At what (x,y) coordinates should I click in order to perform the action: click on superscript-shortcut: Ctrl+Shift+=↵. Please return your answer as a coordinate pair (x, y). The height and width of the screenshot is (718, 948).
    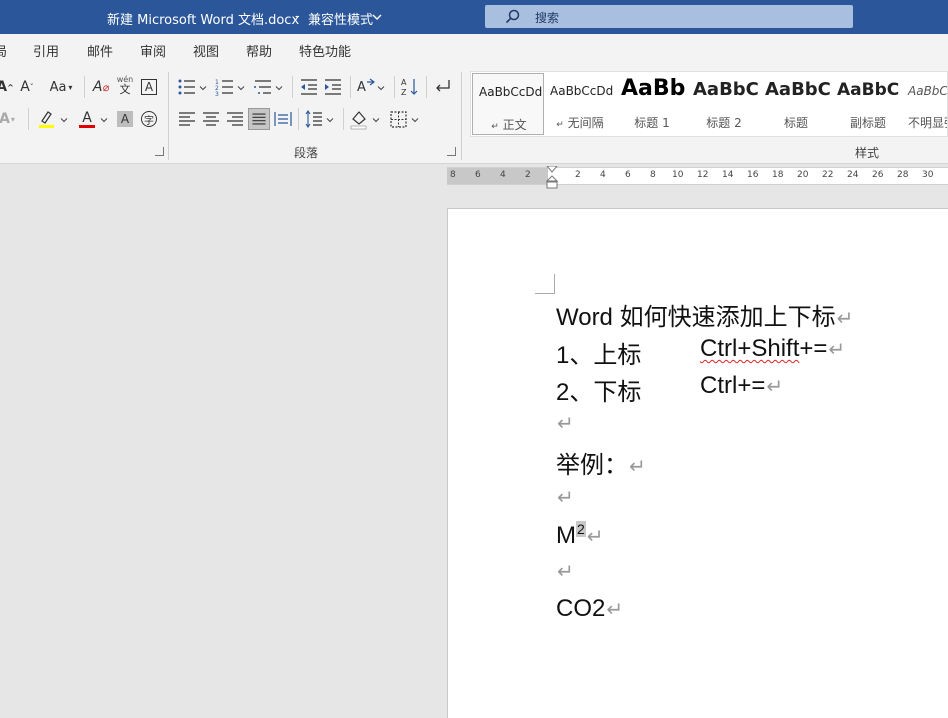
    Looking at the image, I should click on (772, 349).